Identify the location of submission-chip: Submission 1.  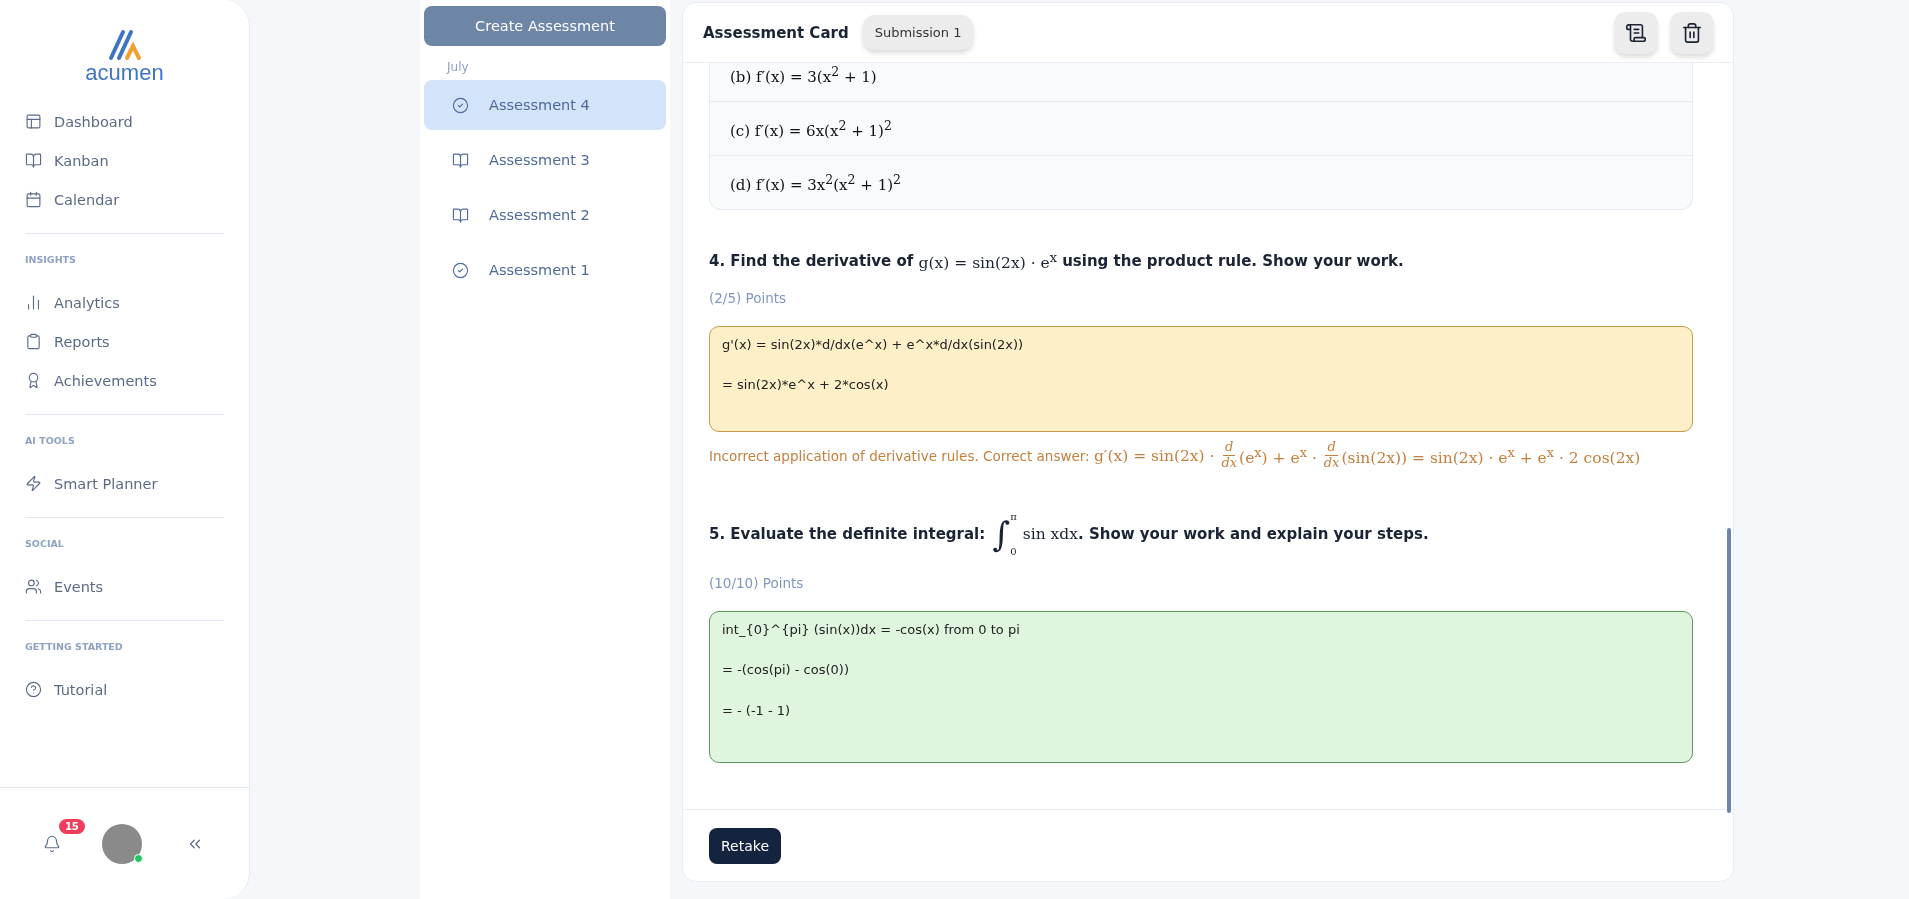
(918, 32).